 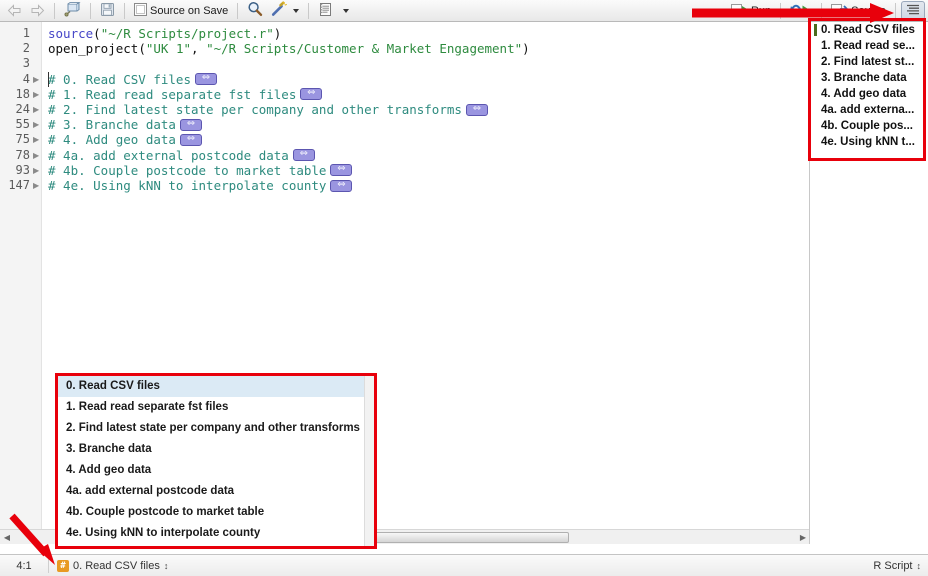 I want to click on outline-item: 3. Branche data, so click(x=869, y=78).